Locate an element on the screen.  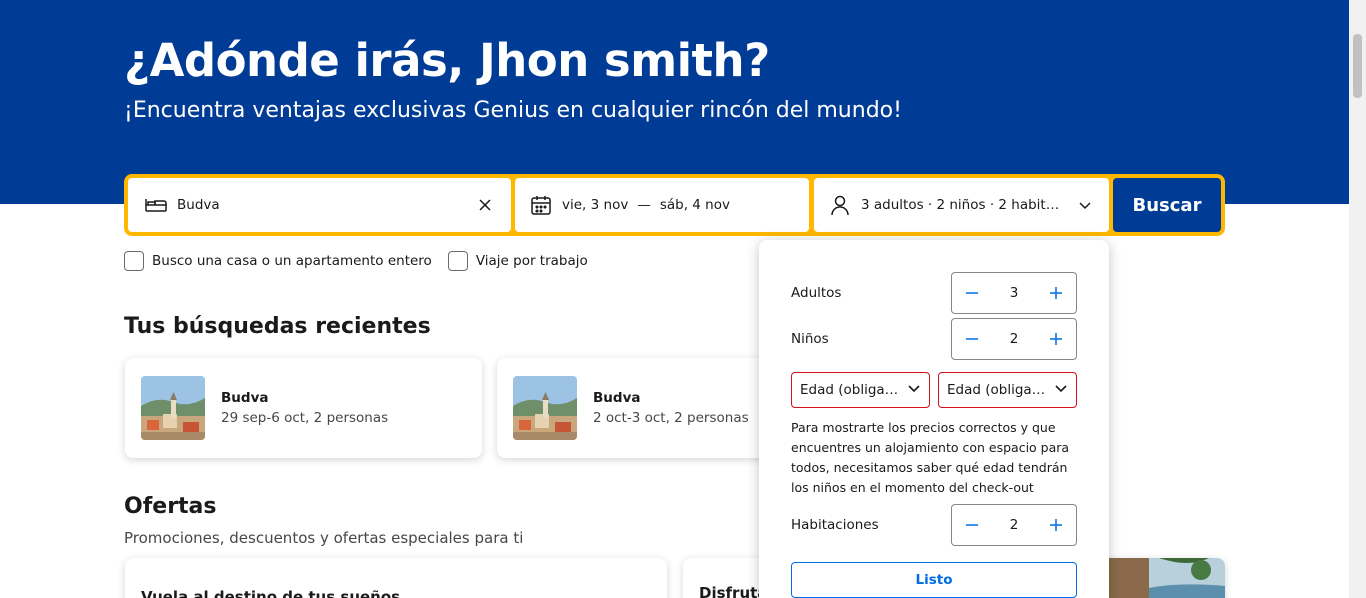
rooms-count: 2 is located at coordinates (1014, 525).